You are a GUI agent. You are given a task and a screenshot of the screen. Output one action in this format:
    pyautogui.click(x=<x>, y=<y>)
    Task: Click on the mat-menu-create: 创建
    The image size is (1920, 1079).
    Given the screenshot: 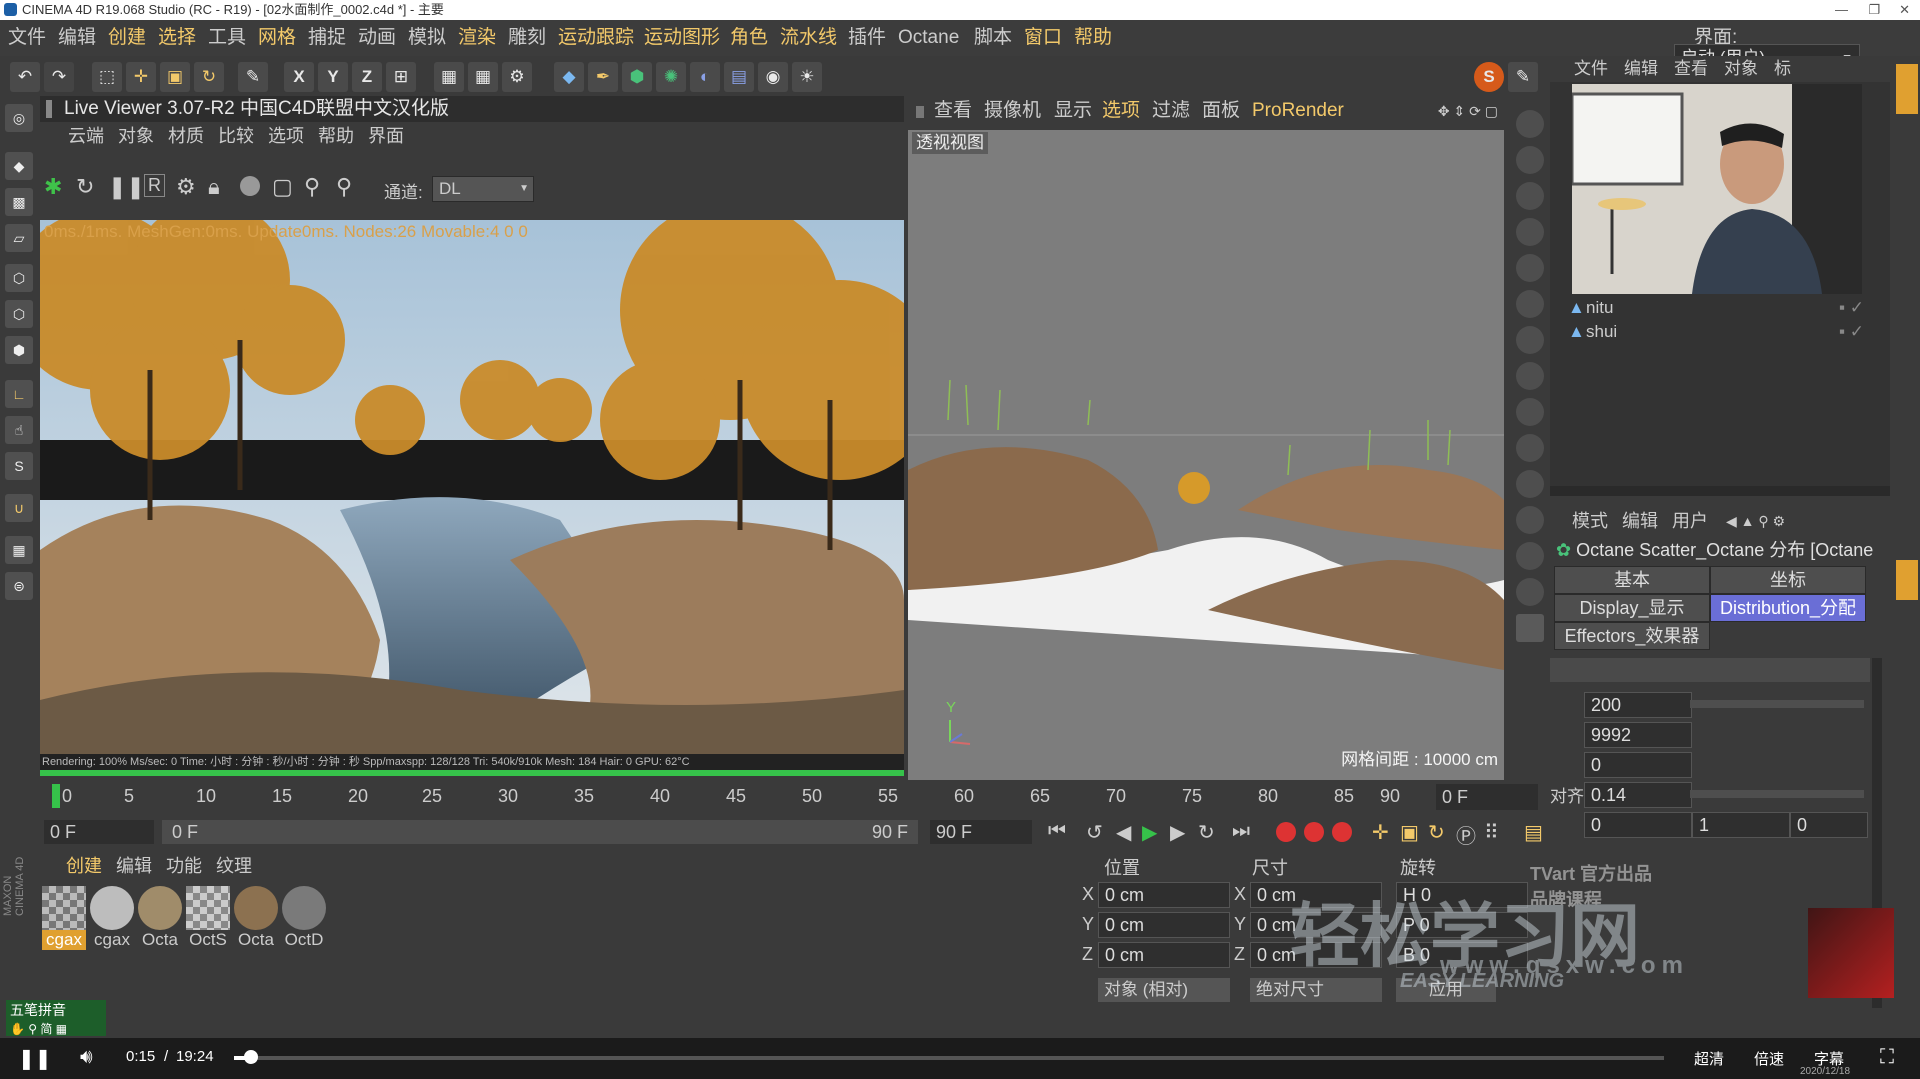 What is the action you would take?
    pyautogui.click(x=84, y=866)
    